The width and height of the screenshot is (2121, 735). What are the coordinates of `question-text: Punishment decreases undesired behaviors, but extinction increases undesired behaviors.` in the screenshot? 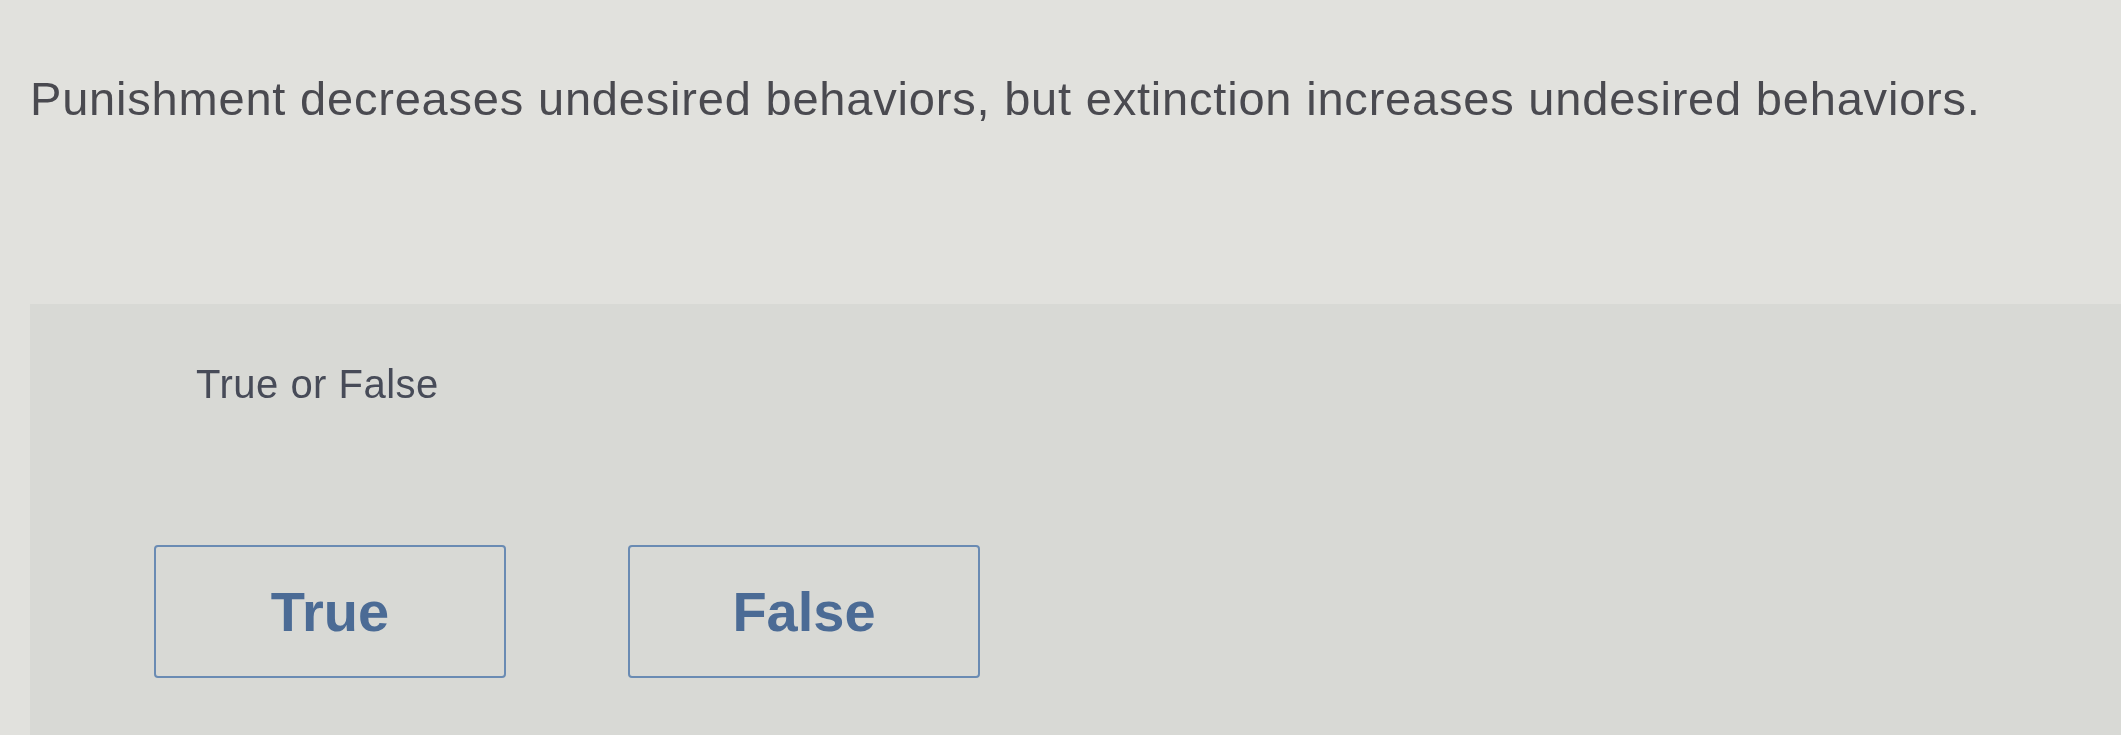 It's located at (1005, 99).